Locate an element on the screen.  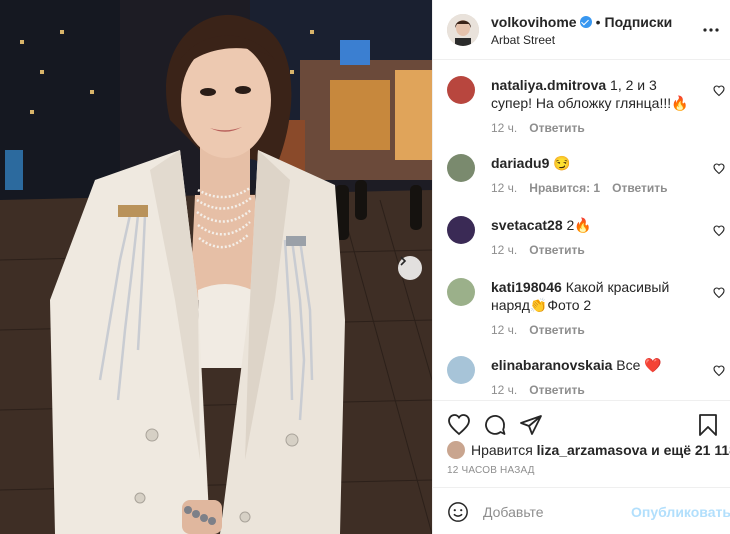
more-options-button is located at coordinates (711, 31).